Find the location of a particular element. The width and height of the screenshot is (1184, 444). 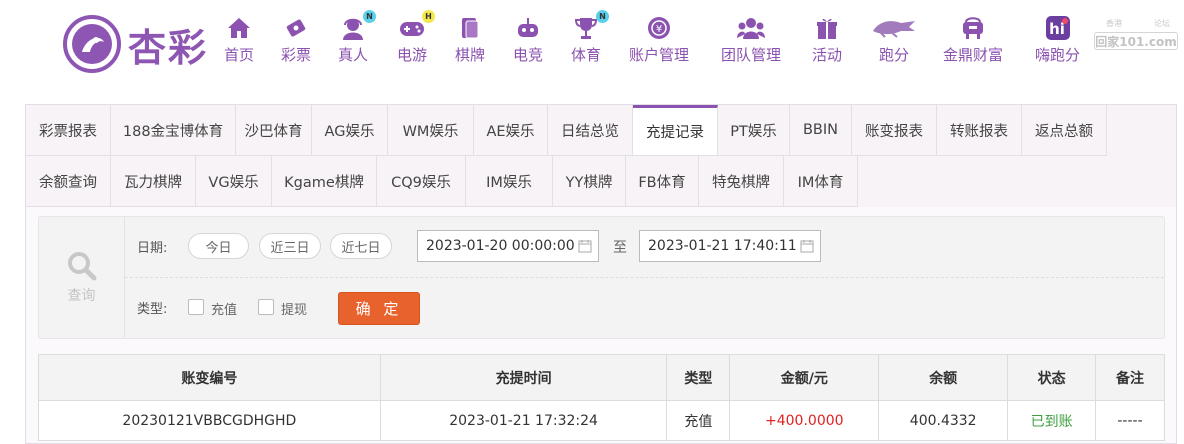

nav-label: 棋牌 is located at coordinates (470, 55).